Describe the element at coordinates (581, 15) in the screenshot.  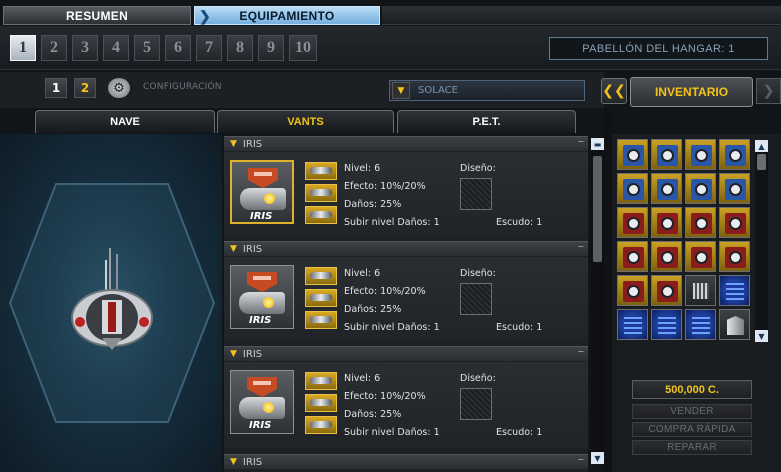
I see `top-bar` at that location.